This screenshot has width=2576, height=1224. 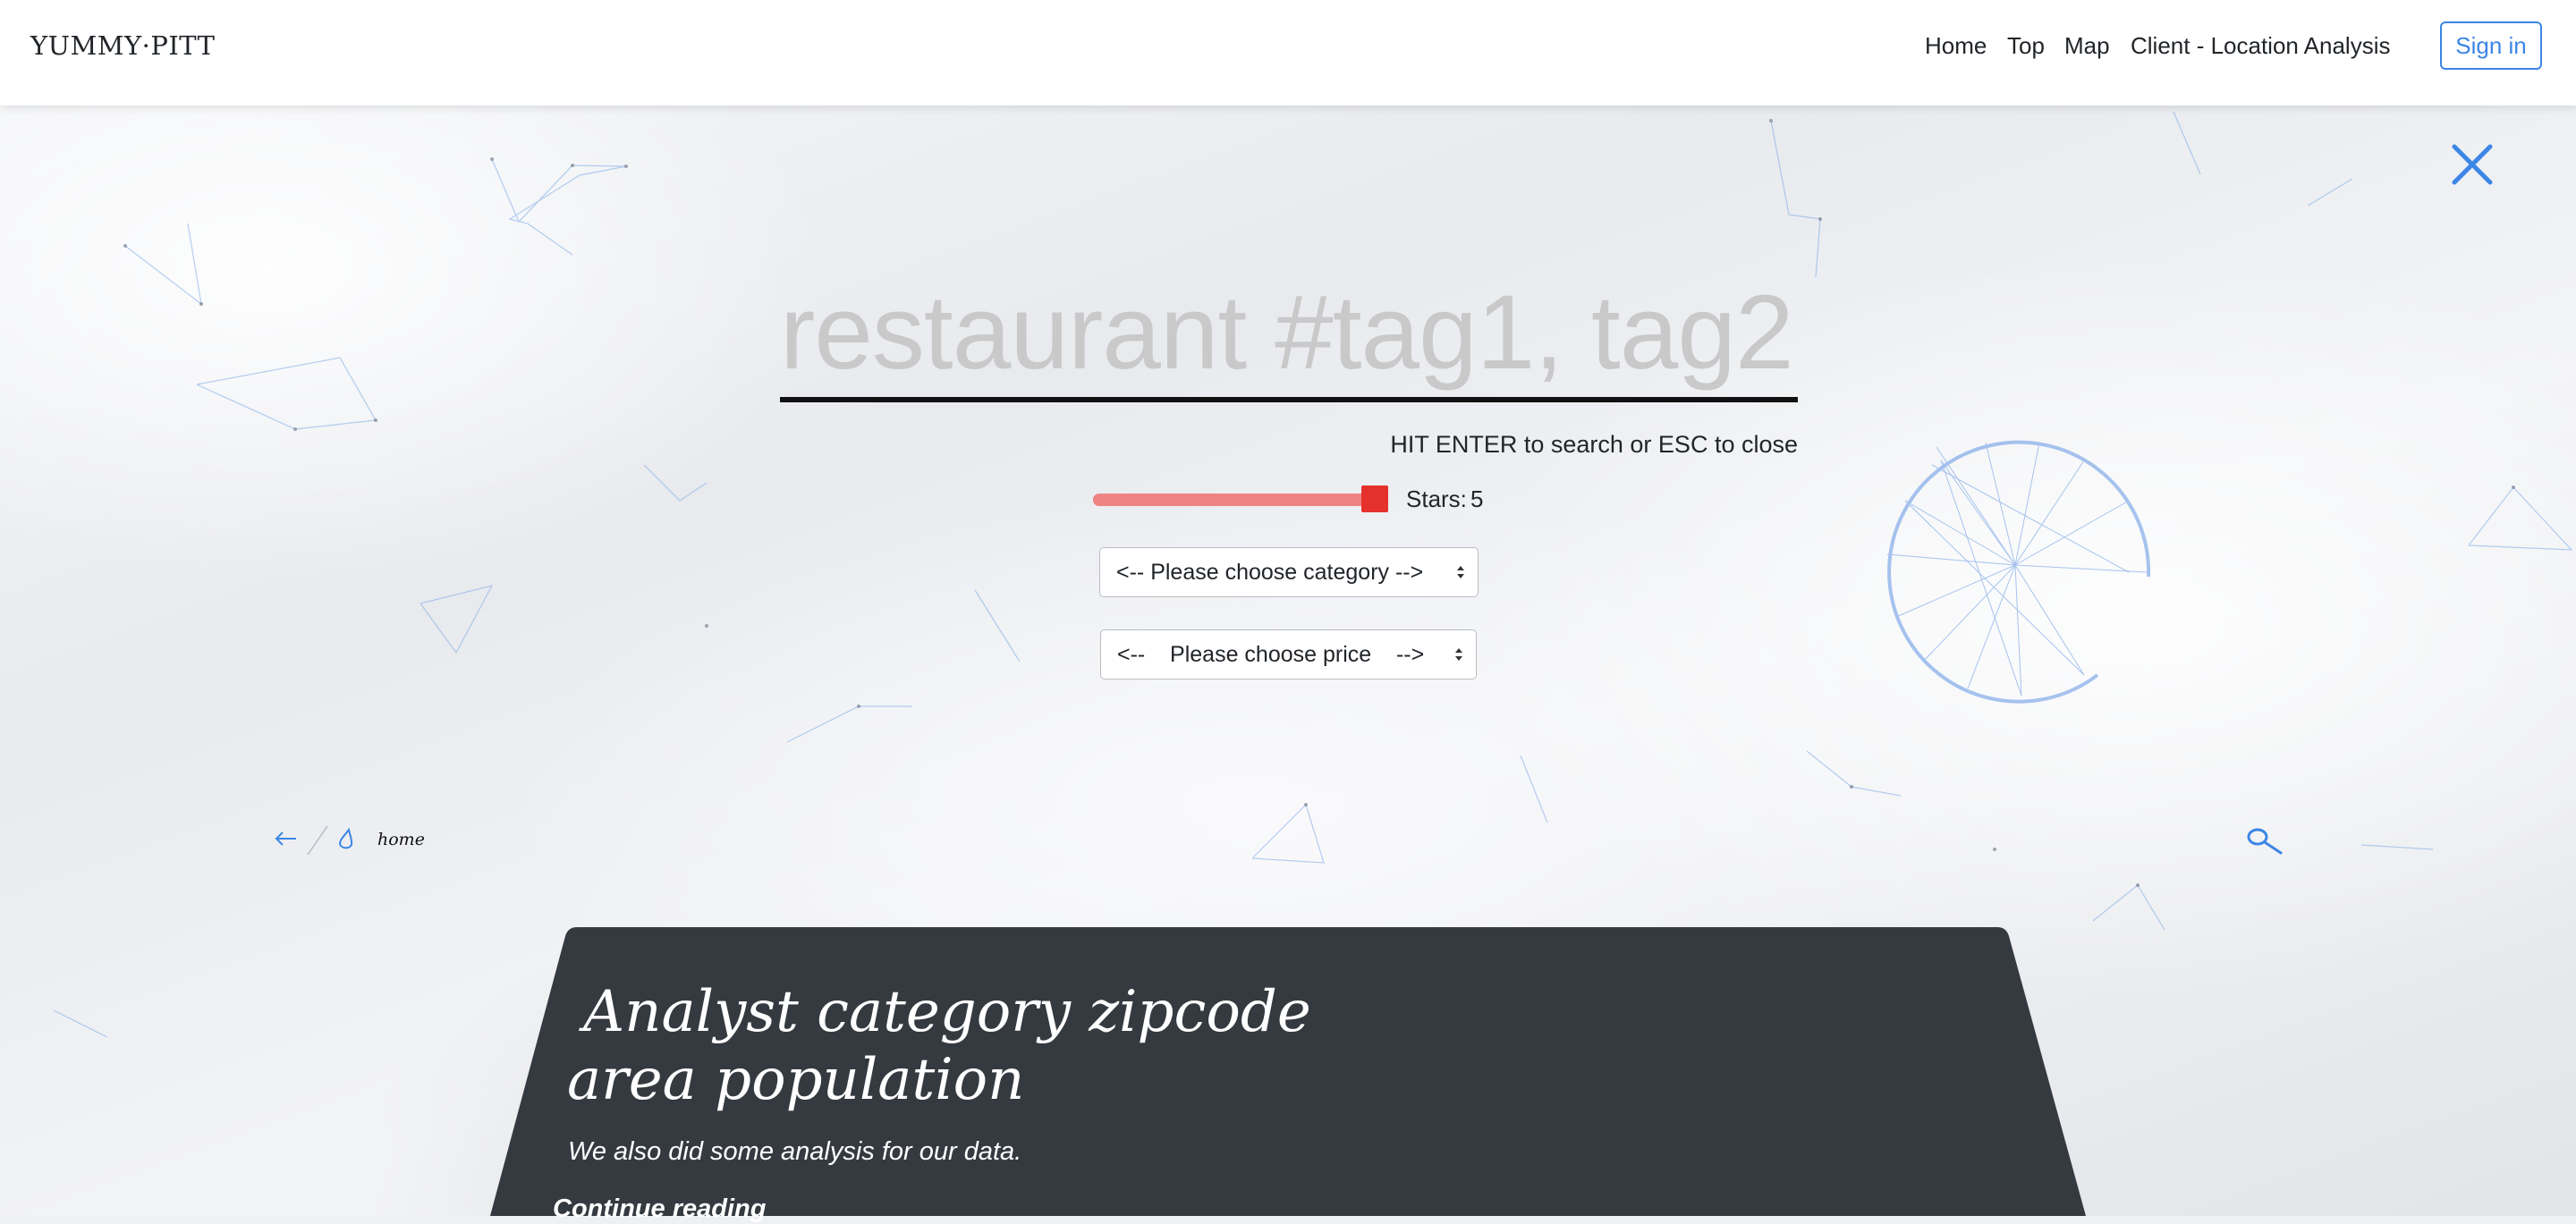 What do you see at coordinates (2491, 46) in the screenshot?
I see `sign-in-button: Sign in` at bounding box center [2491, 46].